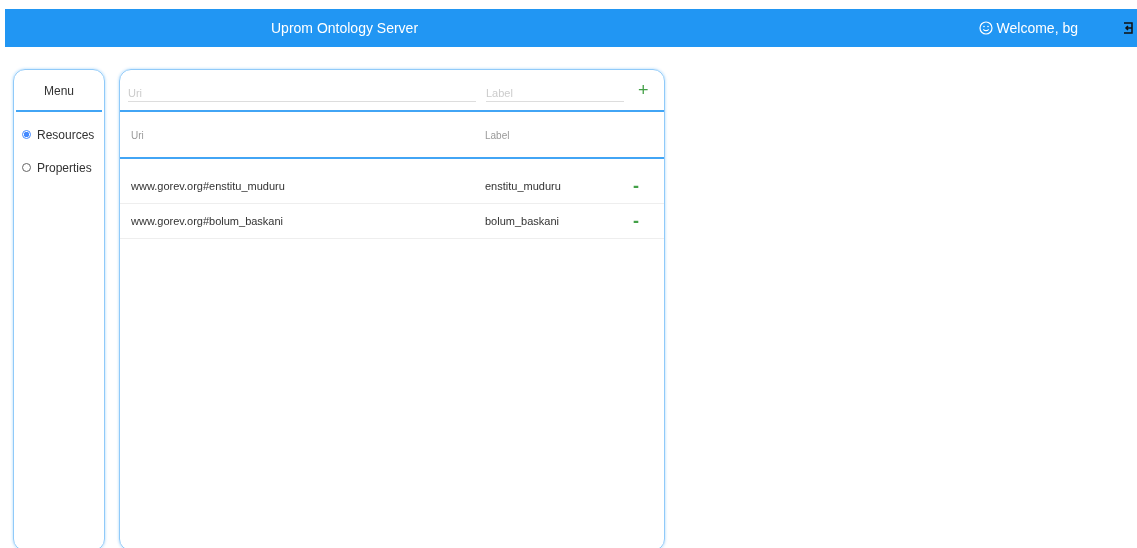 This screenshot has height=548, width=1137. Describe the element at coordinates (138, 135) in the screenshot. I see `column-header: Uri` at that location.